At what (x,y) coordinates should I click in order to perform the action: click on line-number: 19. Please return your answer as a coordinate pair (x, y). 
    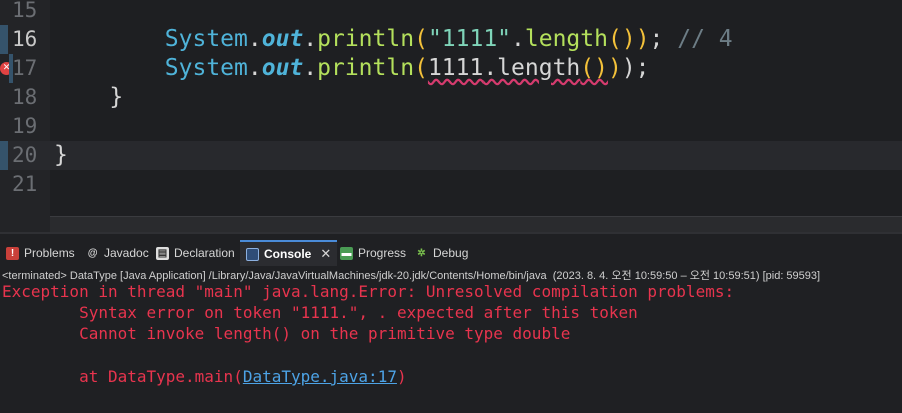
    Looking at the image, I should click on (25, 126).